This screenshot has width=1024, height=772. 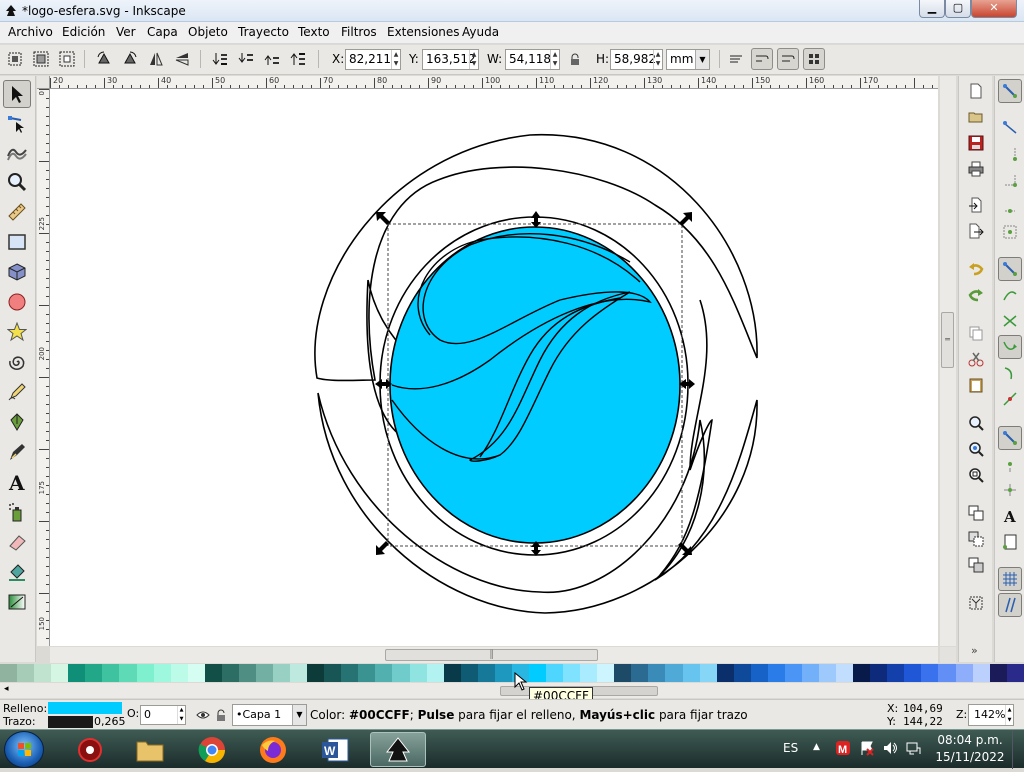 What do you see at coordinates (890, 748) in the screenshot?
I see `speaker-icon` at bounding box center [890, 748].